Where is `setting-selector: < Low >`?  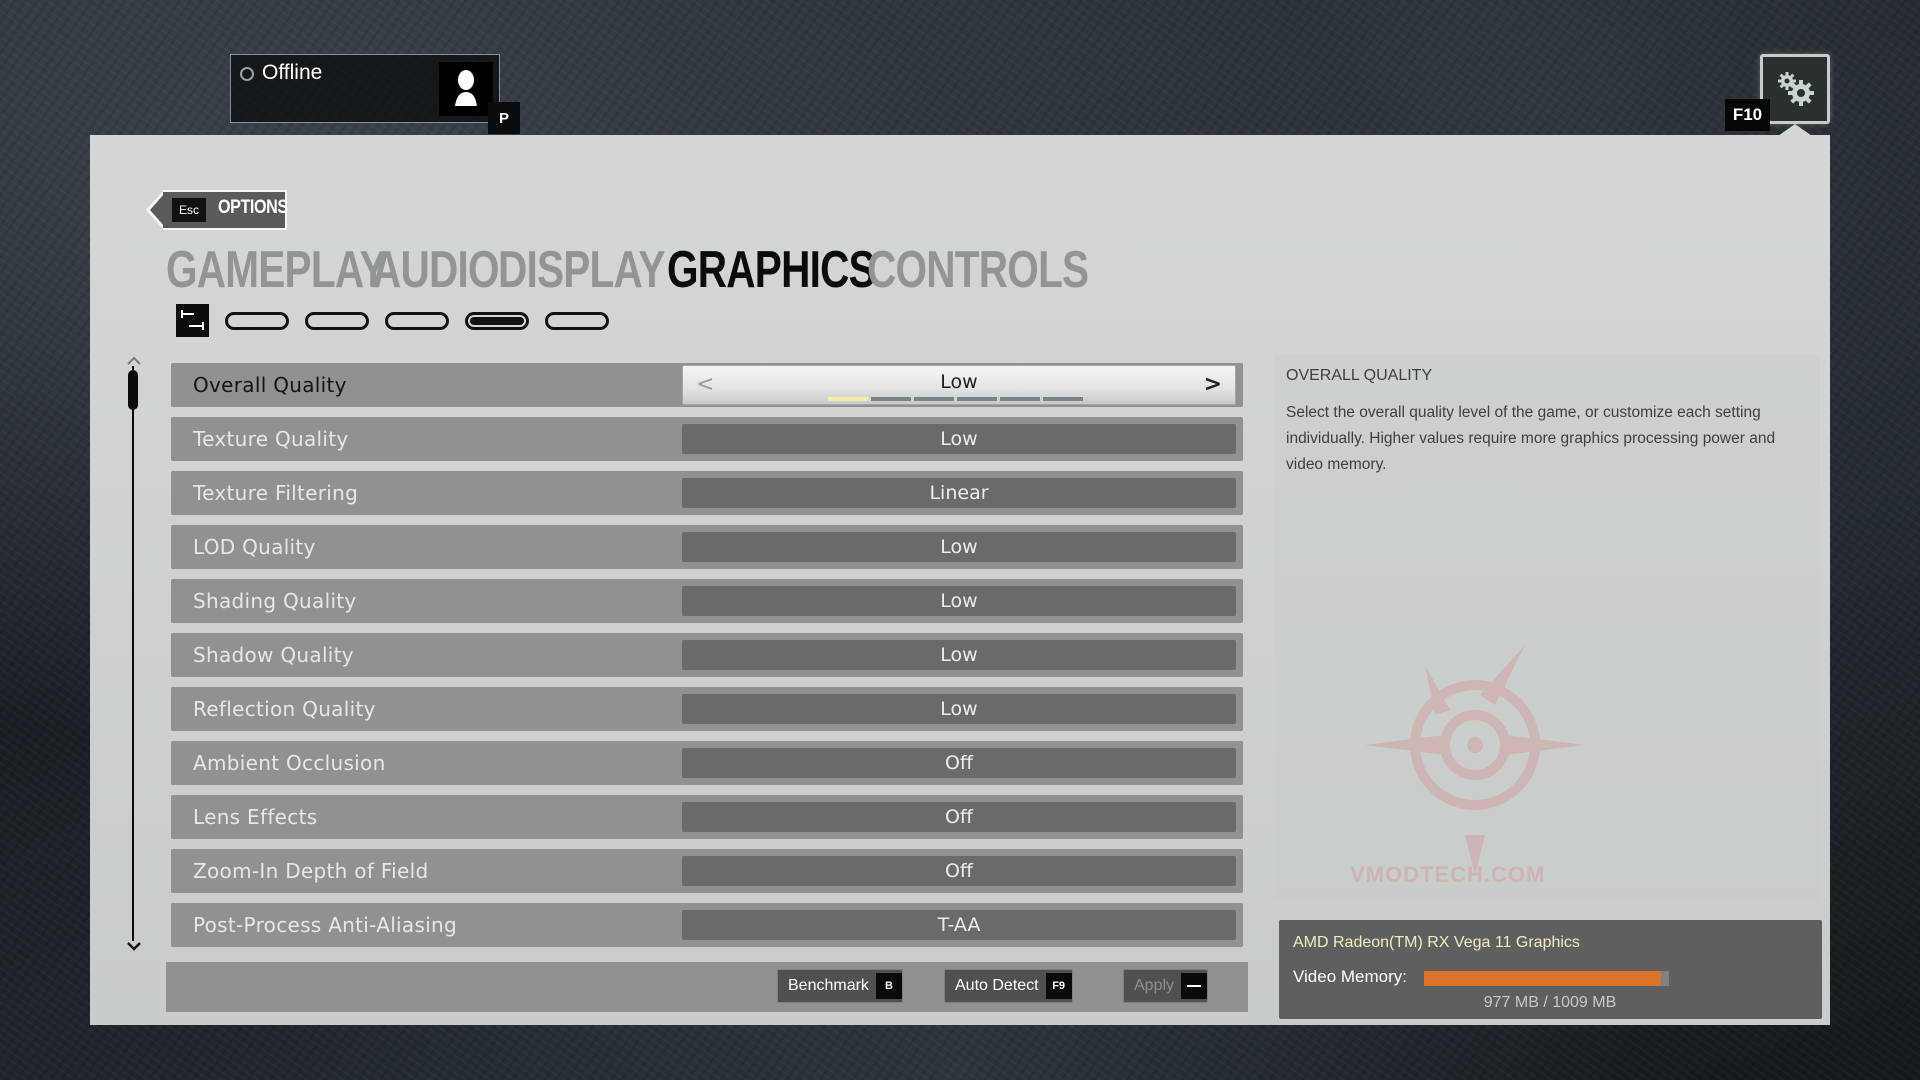 setting-selector: < Low > is located at coordinates (959, 385).